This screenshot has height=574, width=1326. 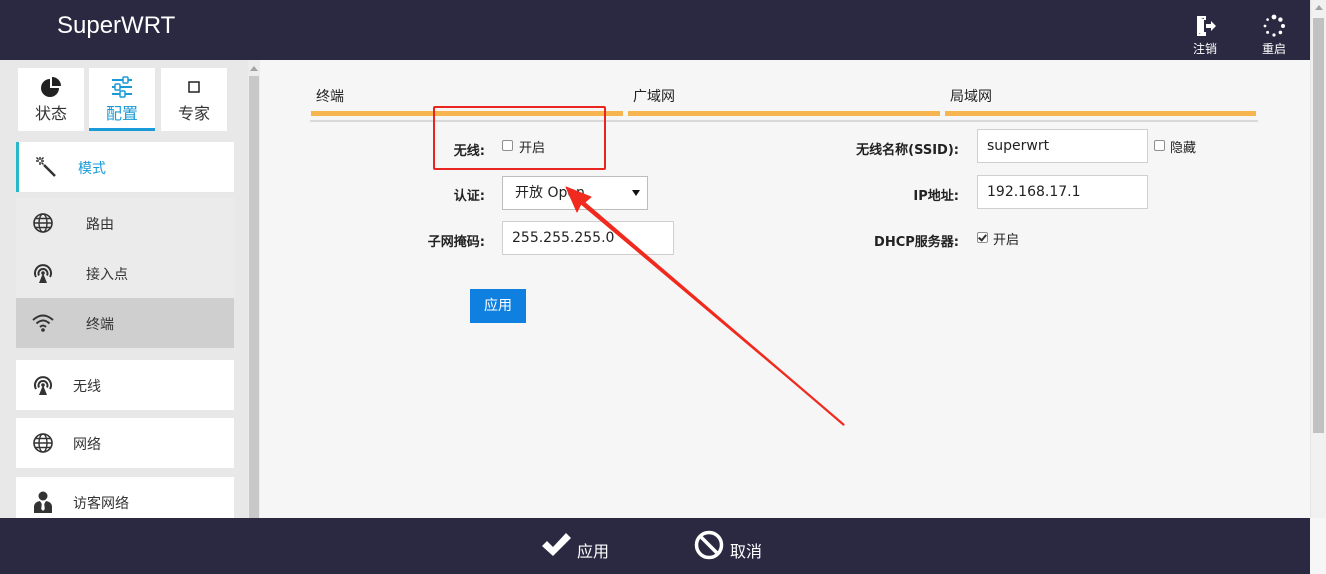 I want to click on scroll-up-icon, so click(x=1319, y=7).